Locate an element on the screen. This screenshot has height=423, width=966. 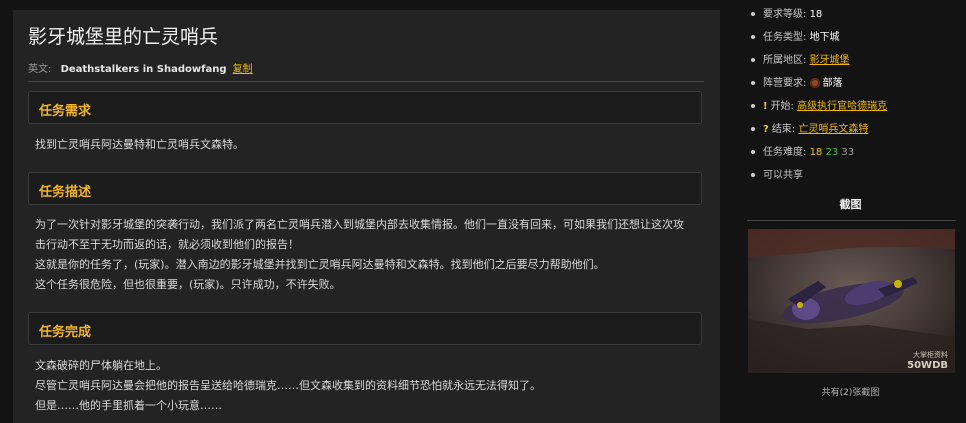
info-label: 阵营要求: is located at coordinates (785, 83).